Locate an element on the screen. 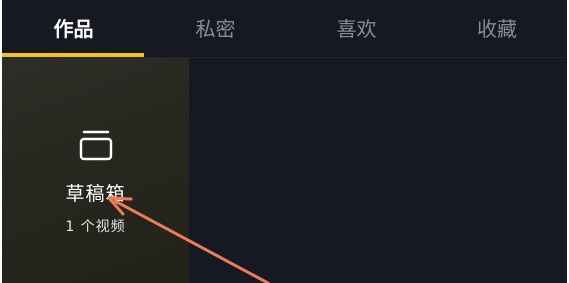  drafts-video-count: 1 个视频 is located at coordinates (95, 227).